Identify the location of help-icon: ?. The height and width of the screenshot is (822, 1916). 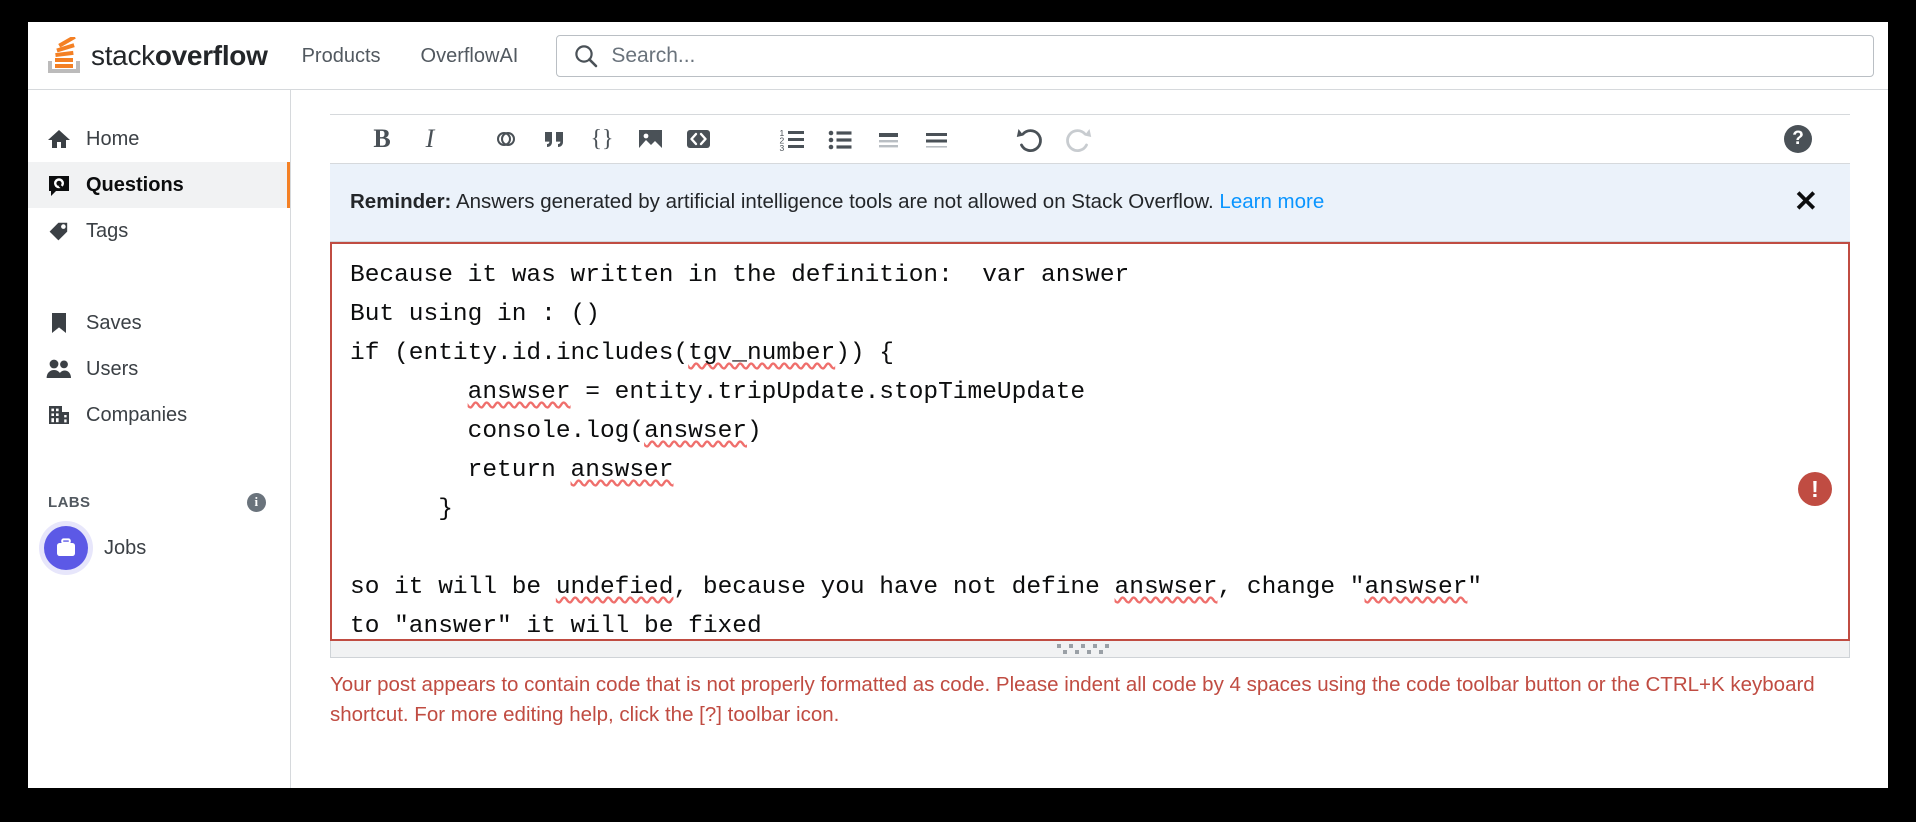
(1798, 139).